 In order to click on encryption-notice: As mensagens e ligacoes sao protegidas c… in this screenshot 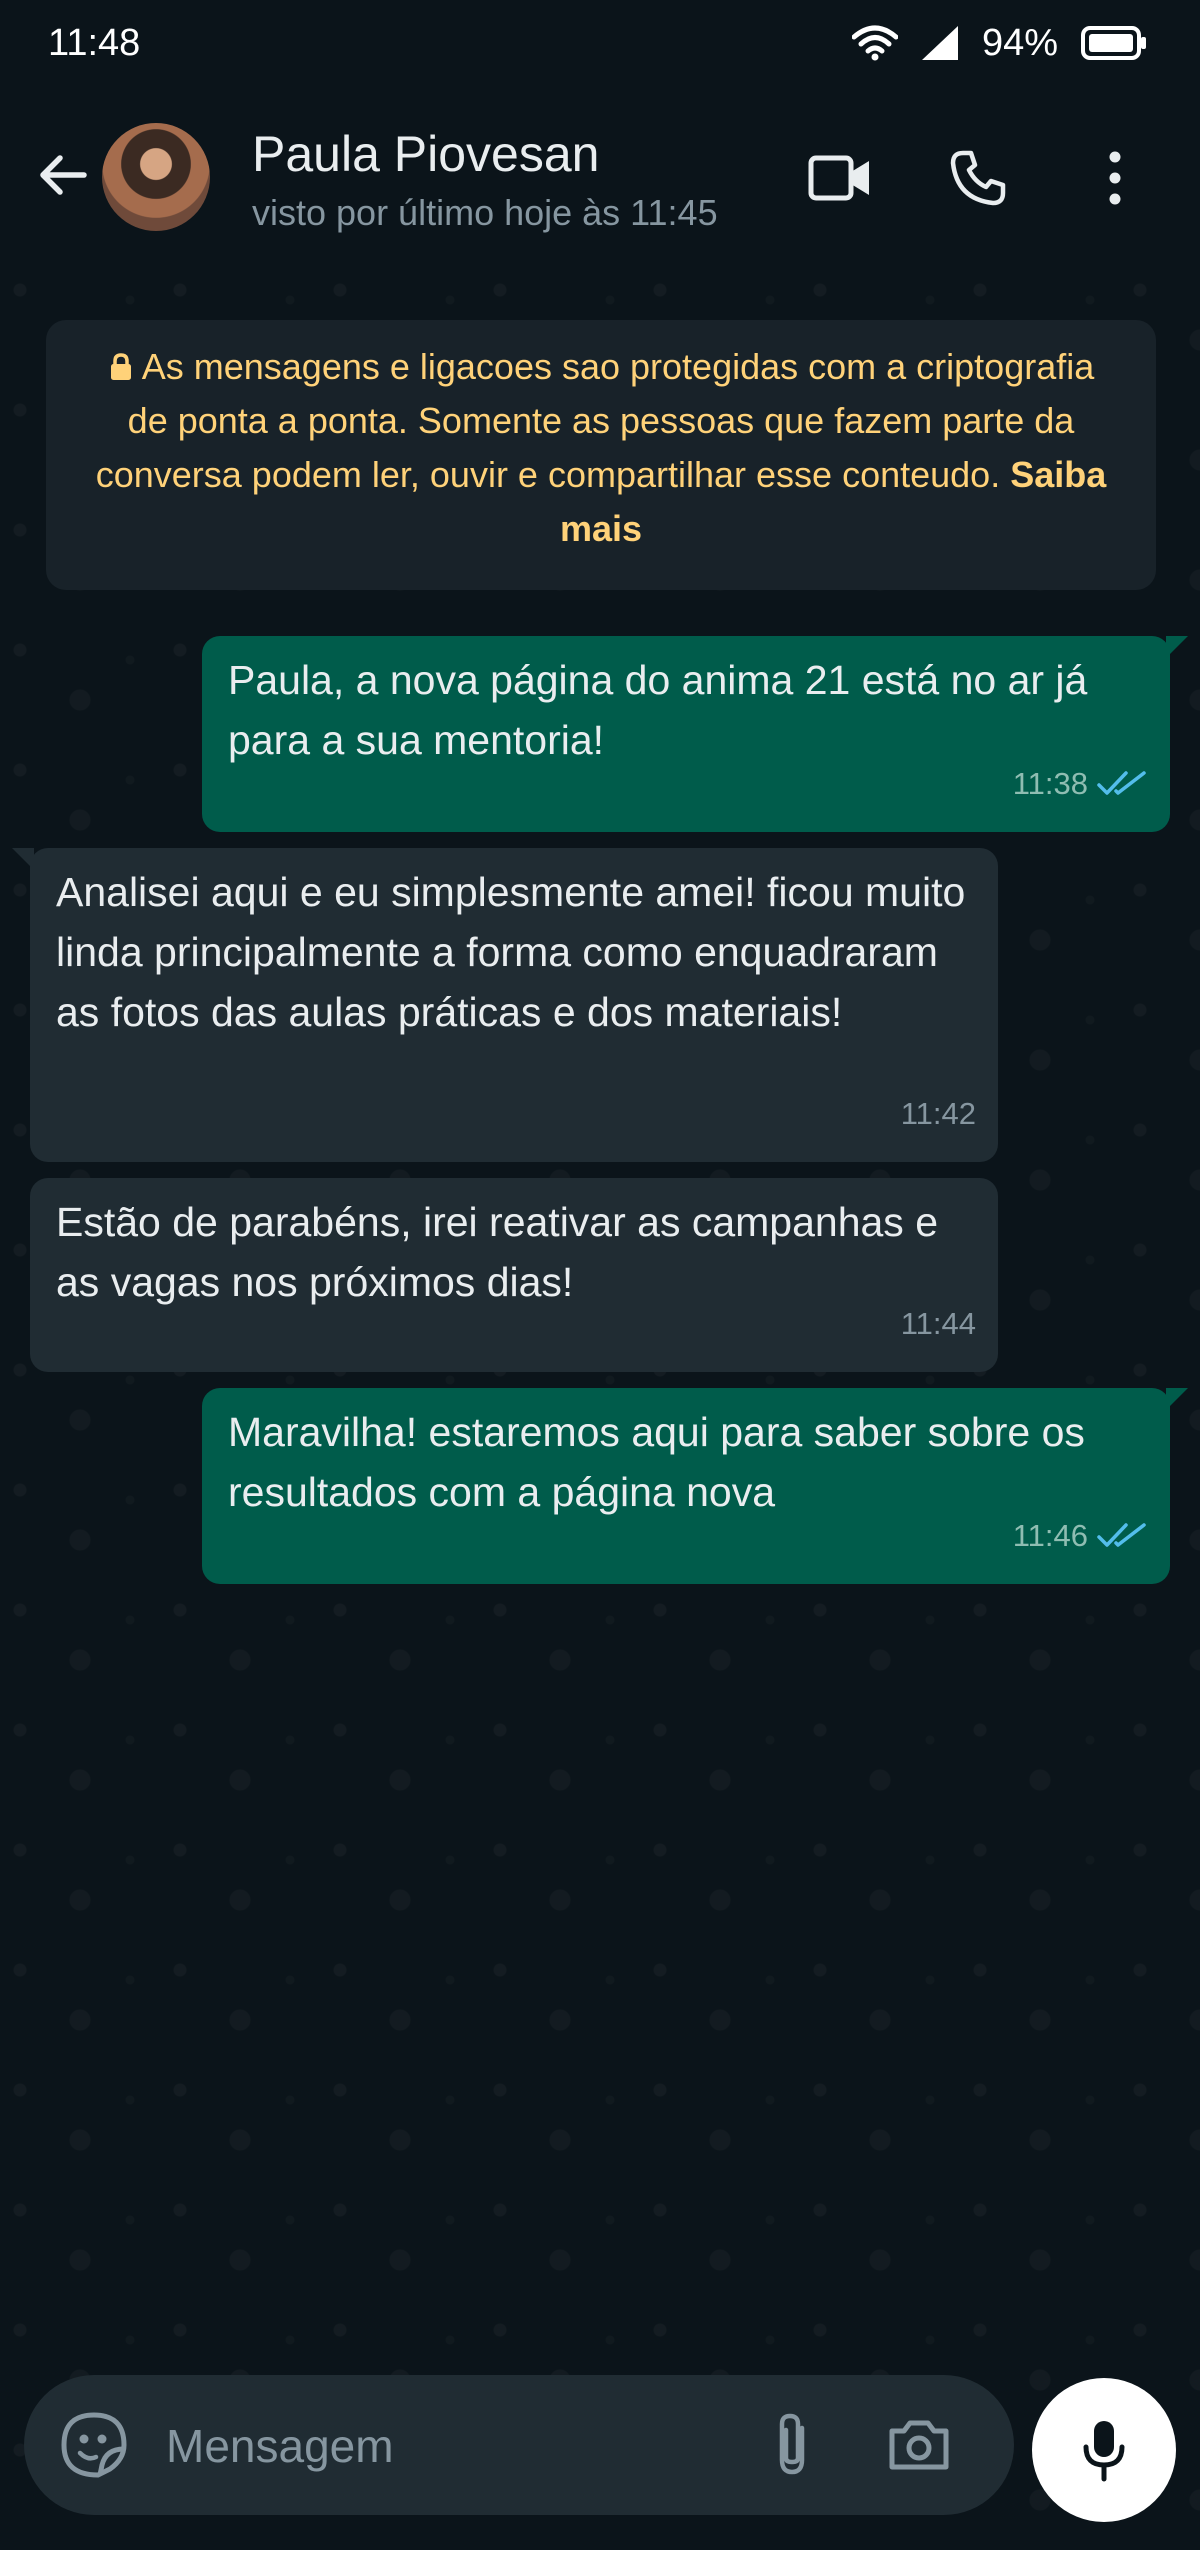, I will do `click(601, 455)`.